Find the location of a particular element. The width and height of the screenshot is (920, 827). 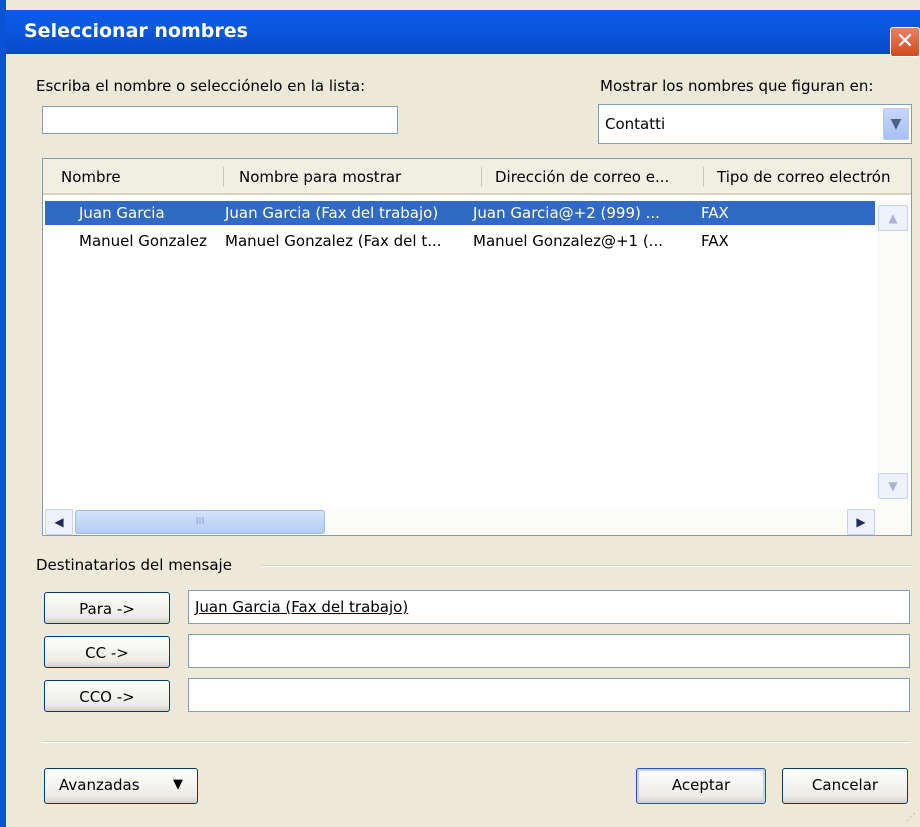

column-header-name: Nombre is located at coordinates (91, 177).